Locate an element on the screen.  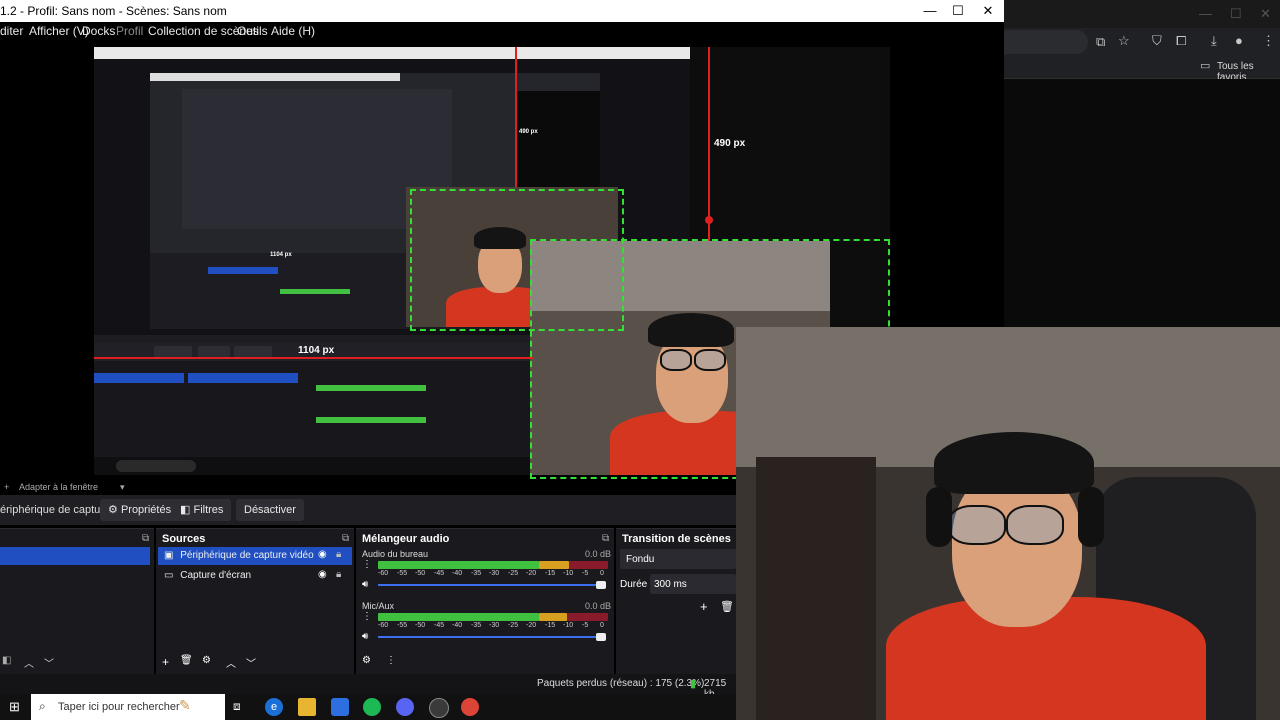
transition-type: Fondu is located at coordinates (640, 559).